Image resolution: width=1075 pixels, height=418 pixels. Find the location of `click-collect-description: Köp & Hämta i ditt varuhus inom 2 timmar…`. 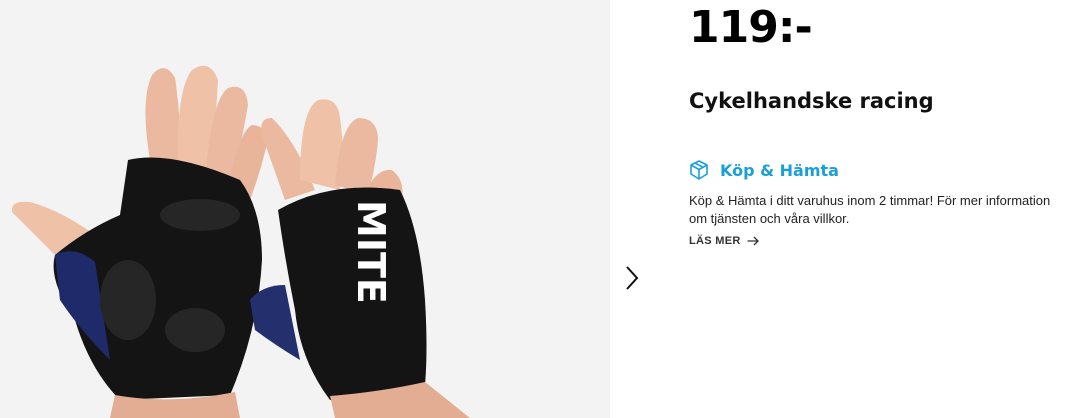

click-collect-description: Köp & Hämta i ditt varuhus inom 2 timmar… is located at coordinates (870, 209).